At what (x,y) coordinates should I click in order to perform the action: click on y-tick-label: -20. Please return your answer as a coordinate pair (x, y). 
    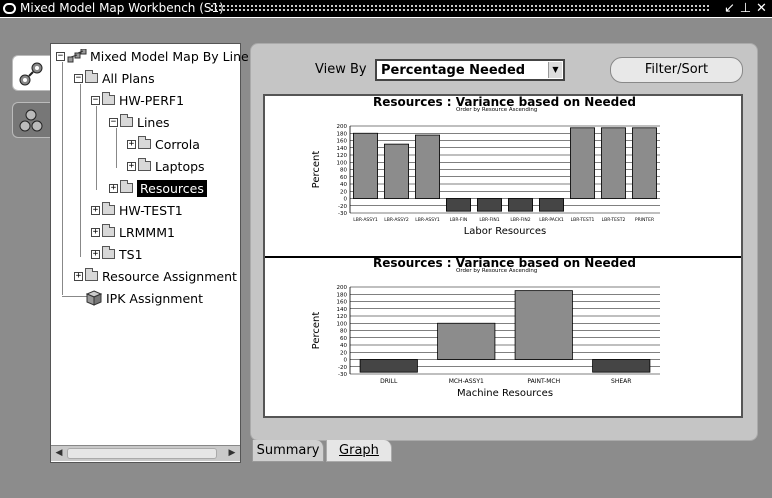
    Looking at the image, I should click on (342, 207).